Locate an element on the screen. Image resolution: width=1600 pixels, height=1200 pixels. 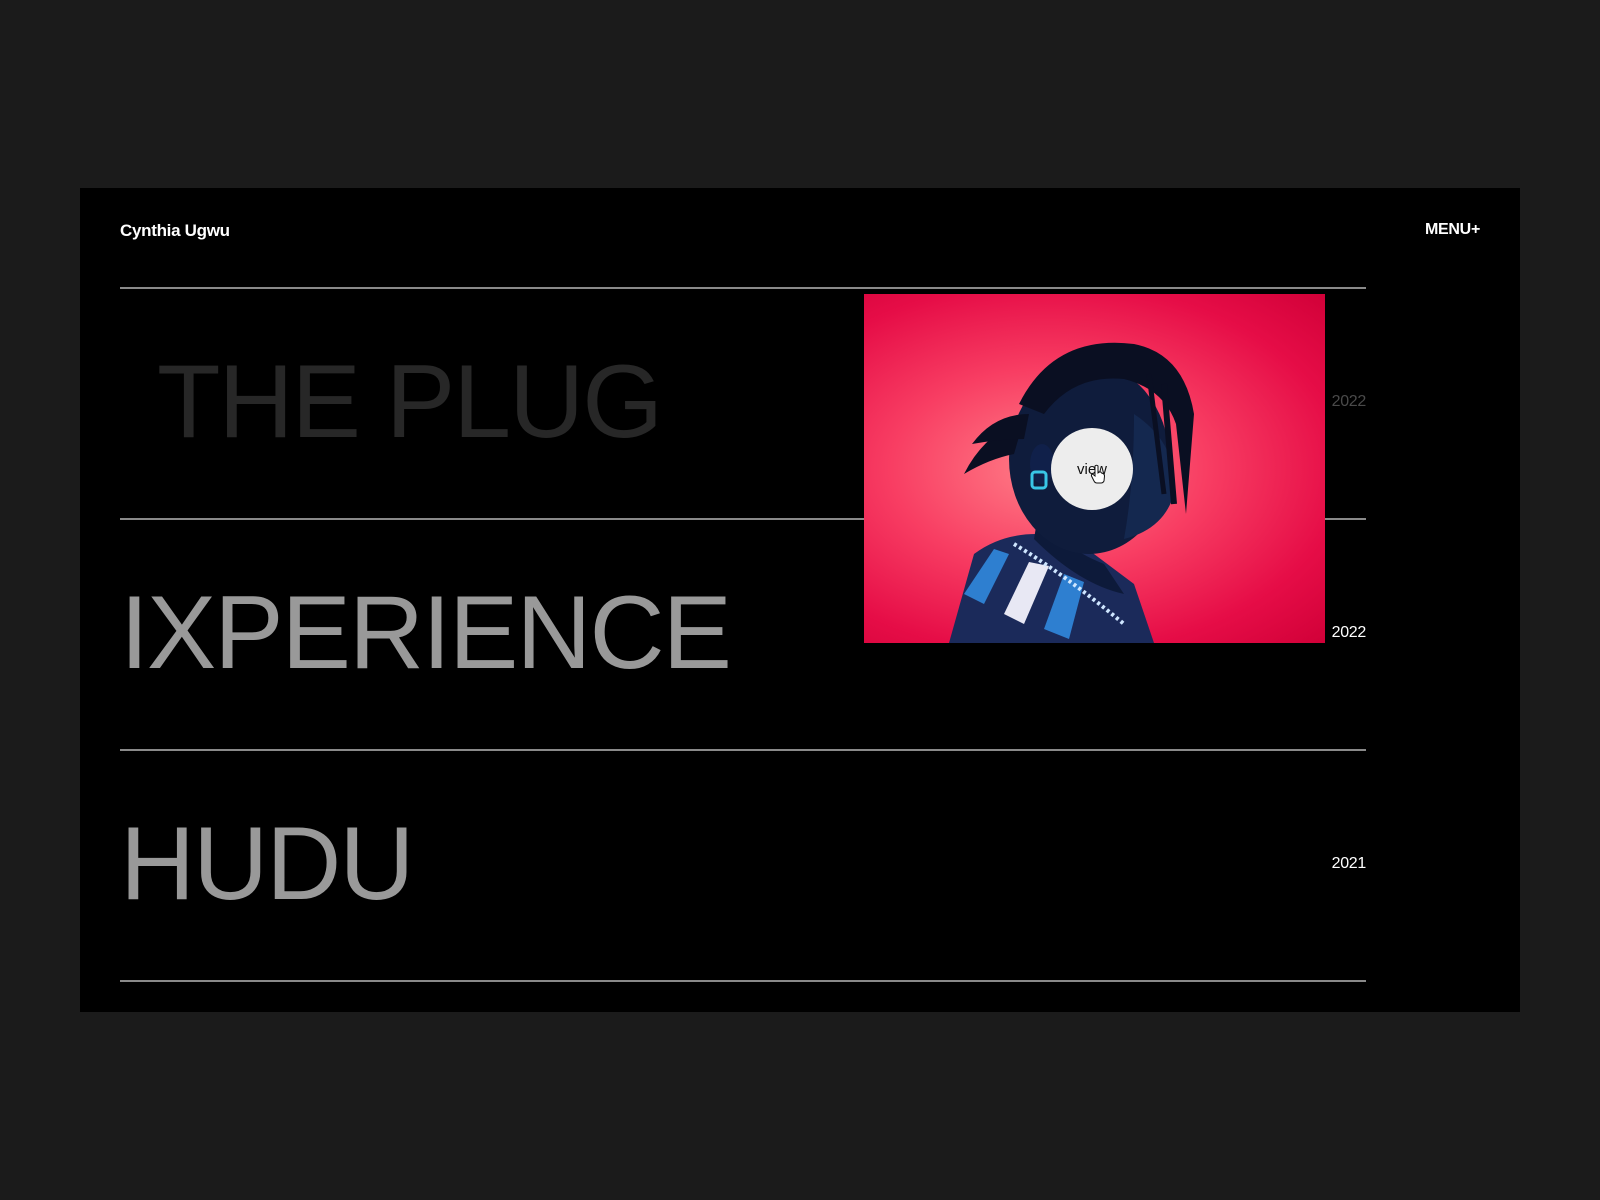
menu-button: MENU+ is located at coordinates (1452, 230).